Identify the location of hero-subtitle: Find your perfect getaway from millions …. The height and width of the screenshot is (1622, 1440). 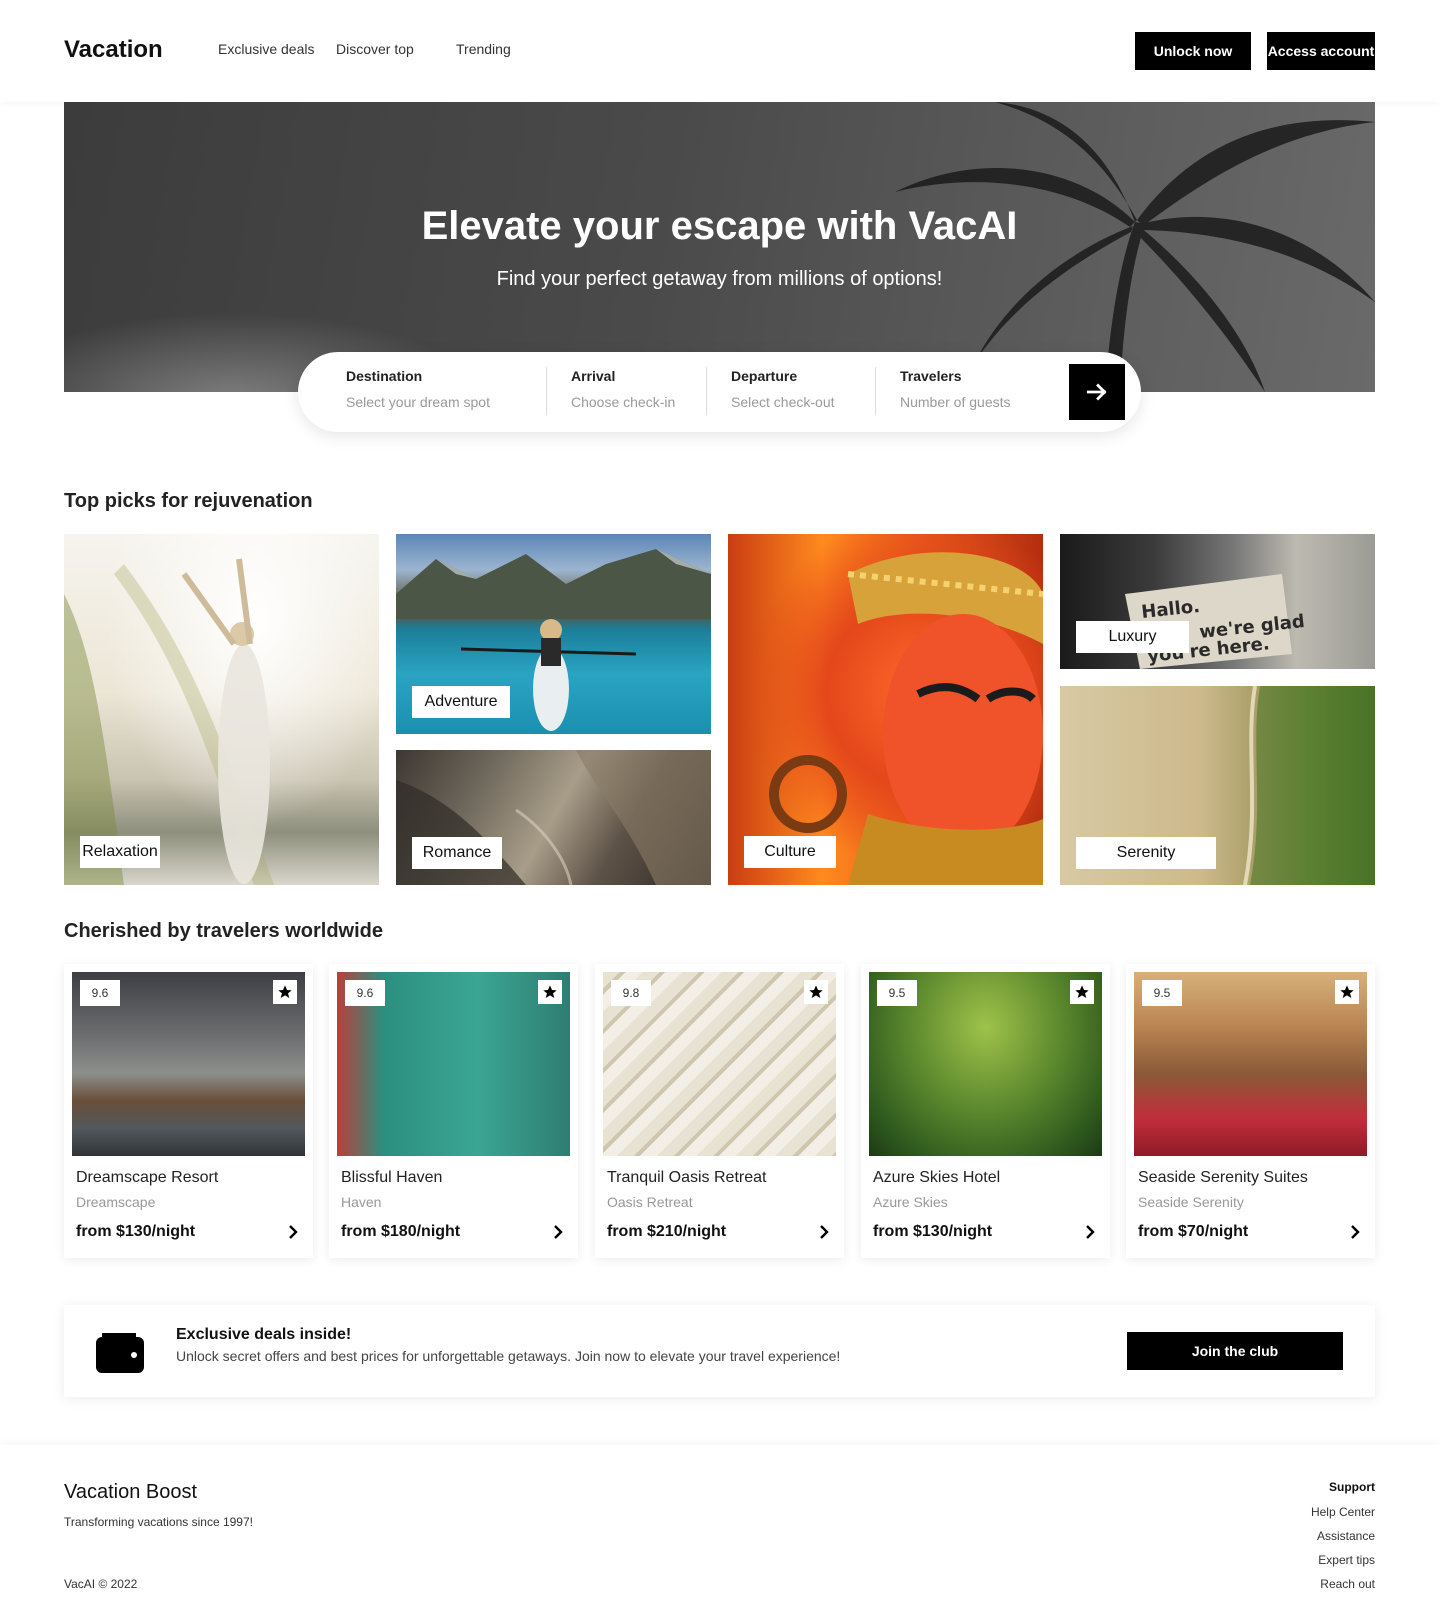
(719, 279).